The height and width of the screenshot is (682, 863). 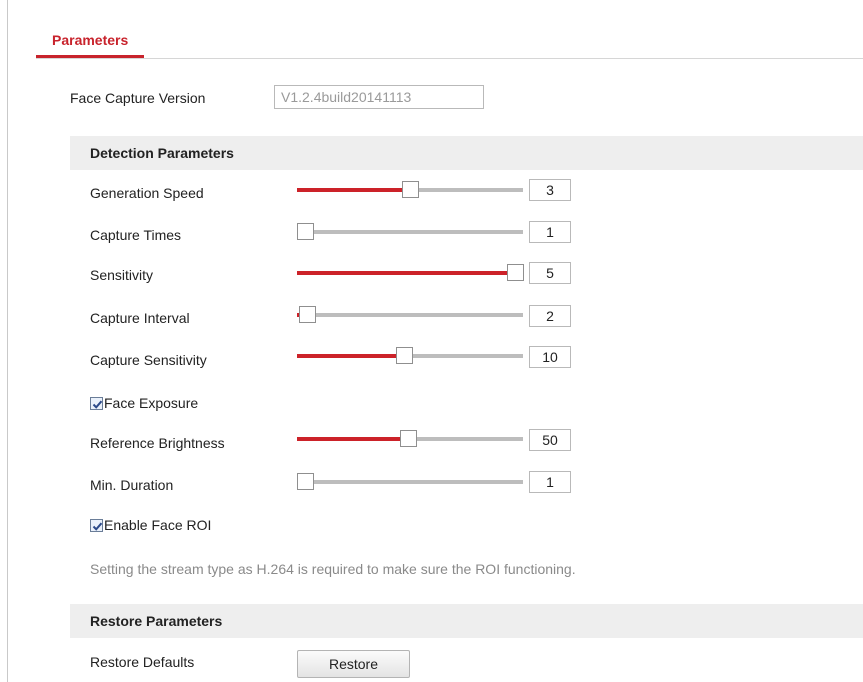 I want to click on enable-face-roi-label: Enable Face ROI, so click(x=158, y=525).